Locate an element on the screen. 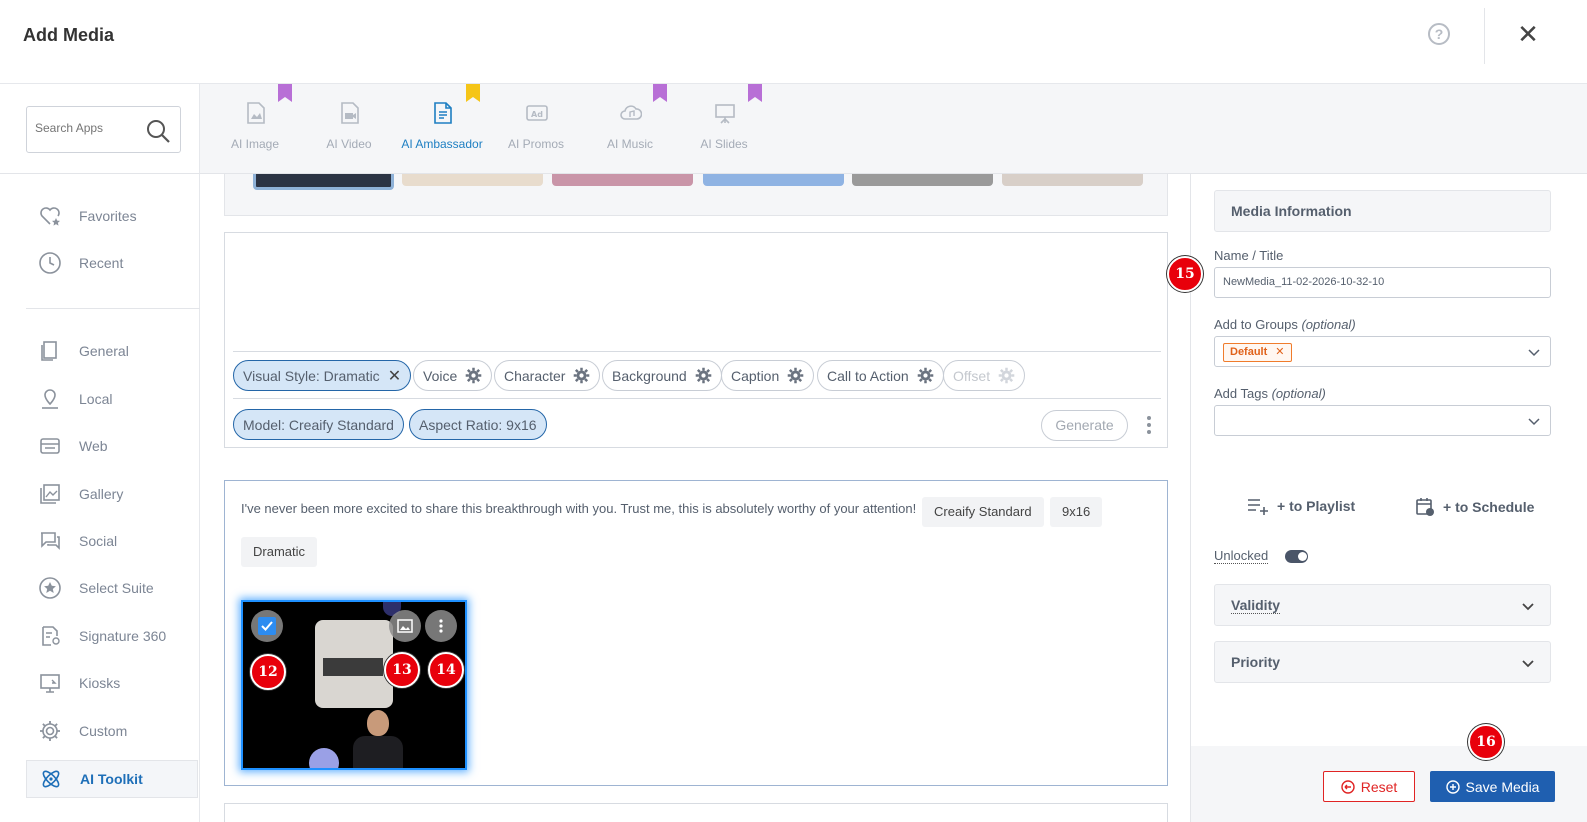 This screenshot has width=1587, height=822. sidebar-item-local: Local is located at coordinates (112, 399).